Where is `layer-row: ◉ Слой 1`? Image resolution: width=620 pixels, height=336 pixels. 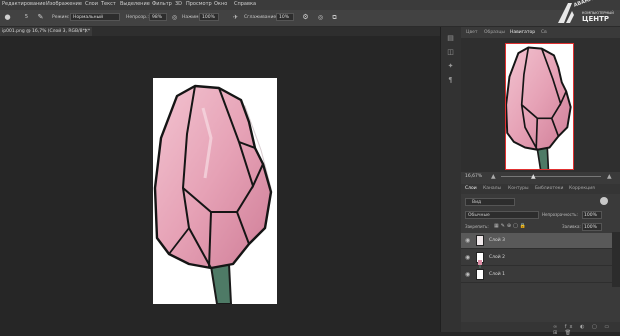
layer-row: ◉ Слой 1 is located at coordinates (536, 275).